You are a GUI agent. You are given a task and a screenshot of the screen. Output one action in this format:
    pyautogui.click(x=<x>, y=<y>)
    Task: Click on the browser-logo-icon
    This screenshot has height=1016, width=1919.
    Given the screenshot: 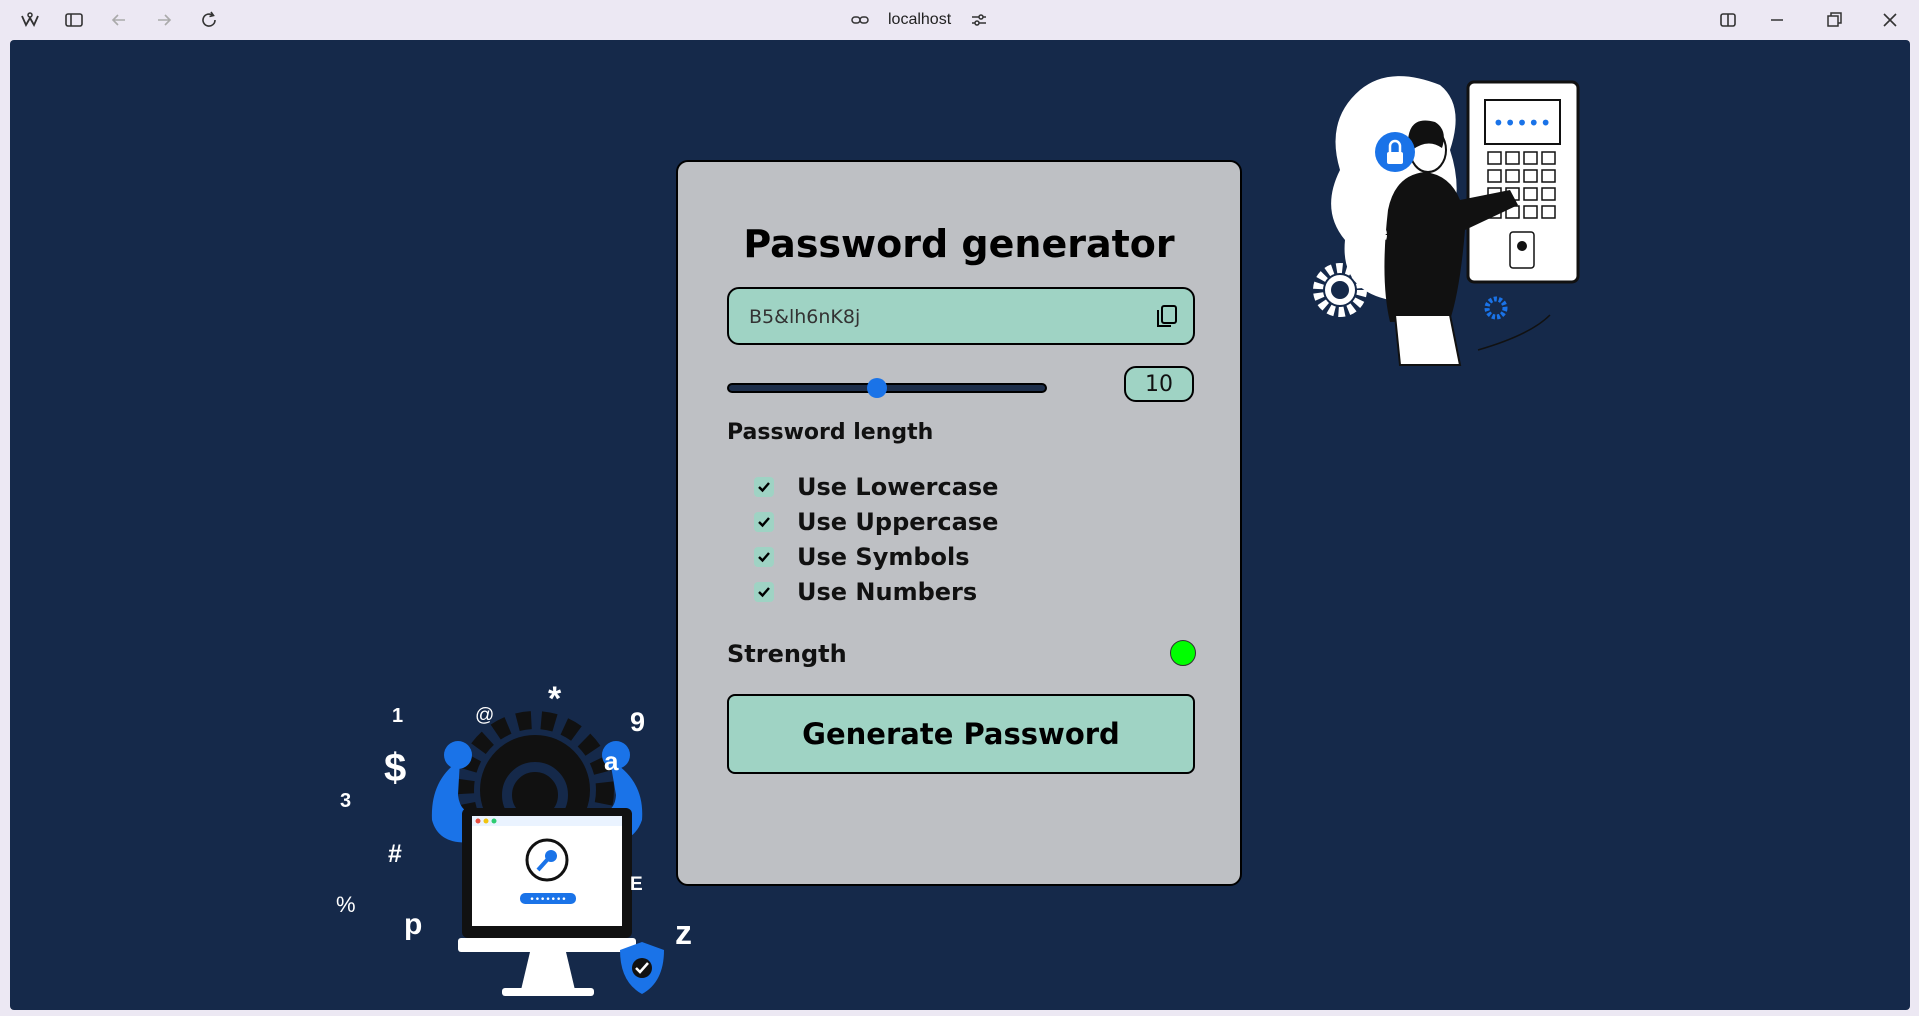 What is the action you would take?
    pyautogui.click(x=30, y=20)
    